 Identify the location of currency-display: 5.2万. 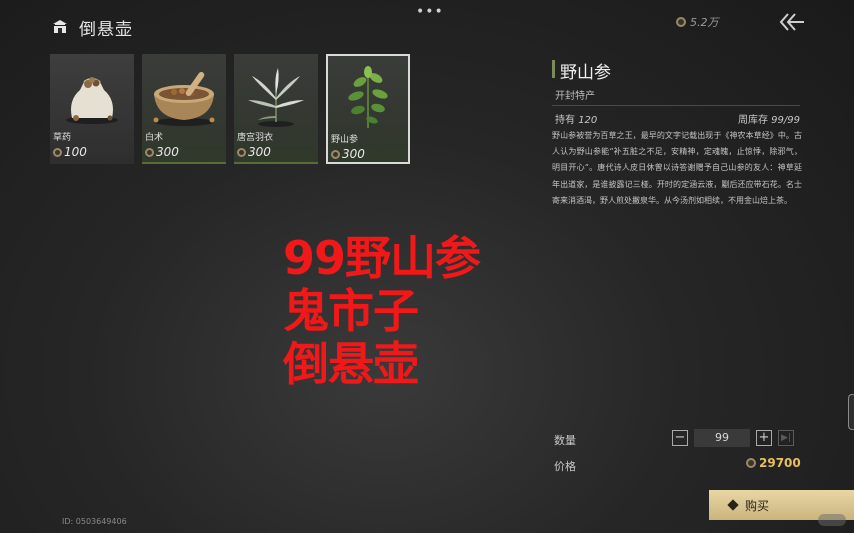
(697, 22).